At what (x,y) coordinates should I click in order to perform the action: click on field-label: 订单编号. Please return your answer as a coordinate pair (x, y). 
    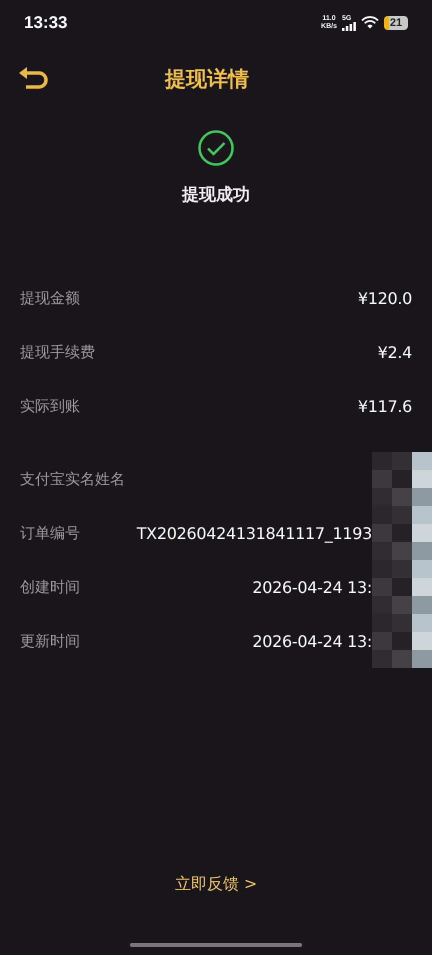
    Looking at the image, I should click on (50, 533).